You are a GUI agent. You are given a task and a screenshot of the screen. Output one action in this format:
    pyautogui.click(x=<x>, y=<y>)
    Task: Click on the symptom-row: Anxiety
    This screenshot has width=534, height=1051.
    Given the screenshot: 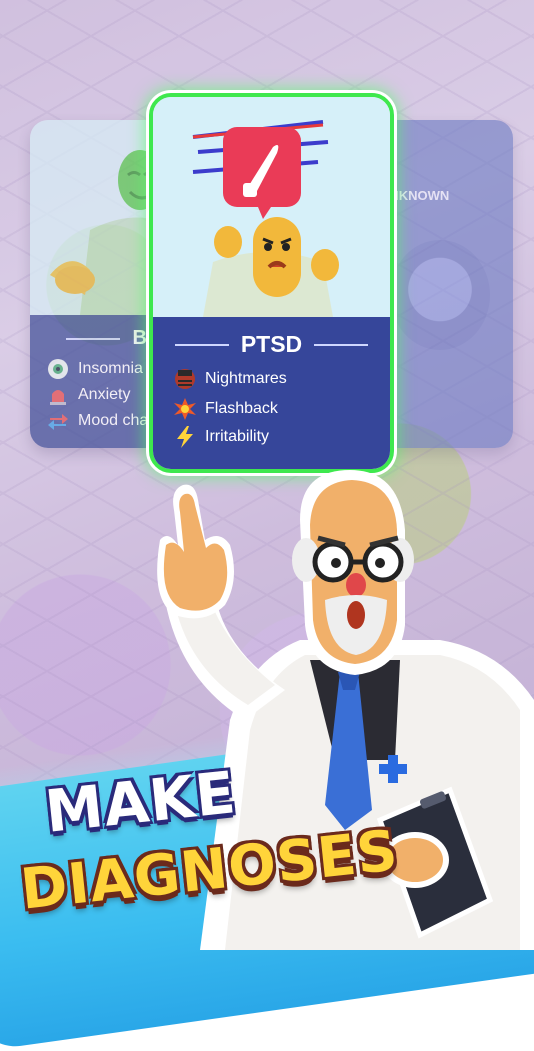 What is the action you would take?
    pyautogui.click(x=88, y=395)
    